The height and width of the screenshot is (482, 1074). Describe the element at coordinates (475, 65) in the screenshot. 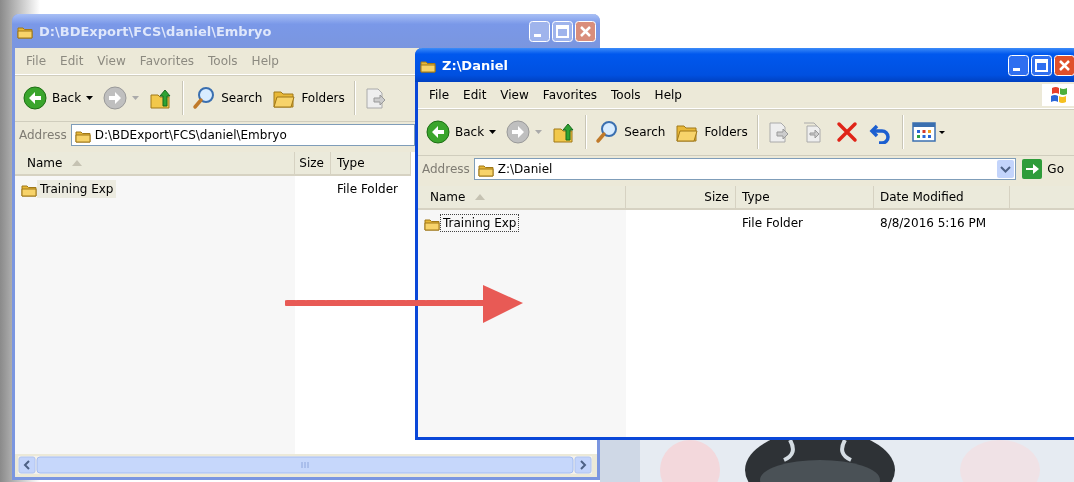

I see `window-title: Z:\Daniel` at that location.